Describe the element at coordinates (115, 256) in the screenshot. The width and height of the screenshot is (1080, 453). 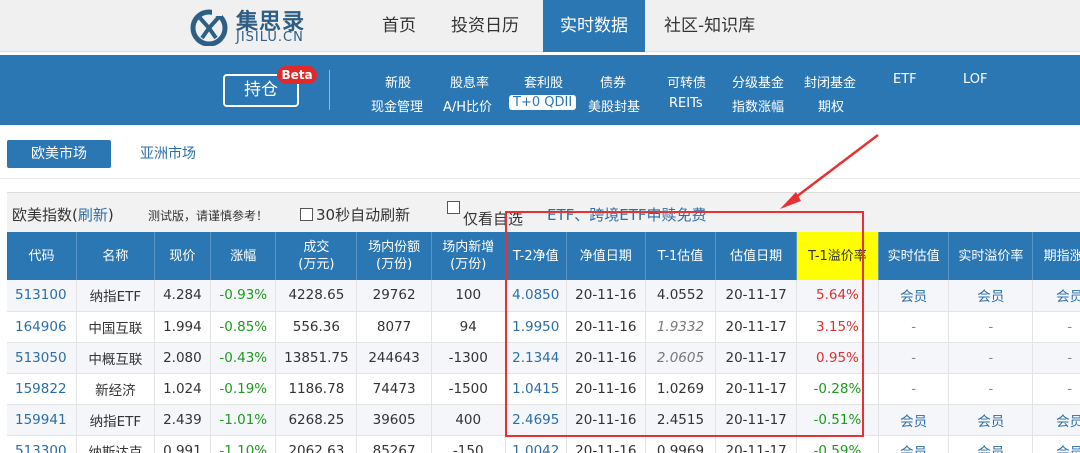
I see `column-header-name: 名称` at that location.